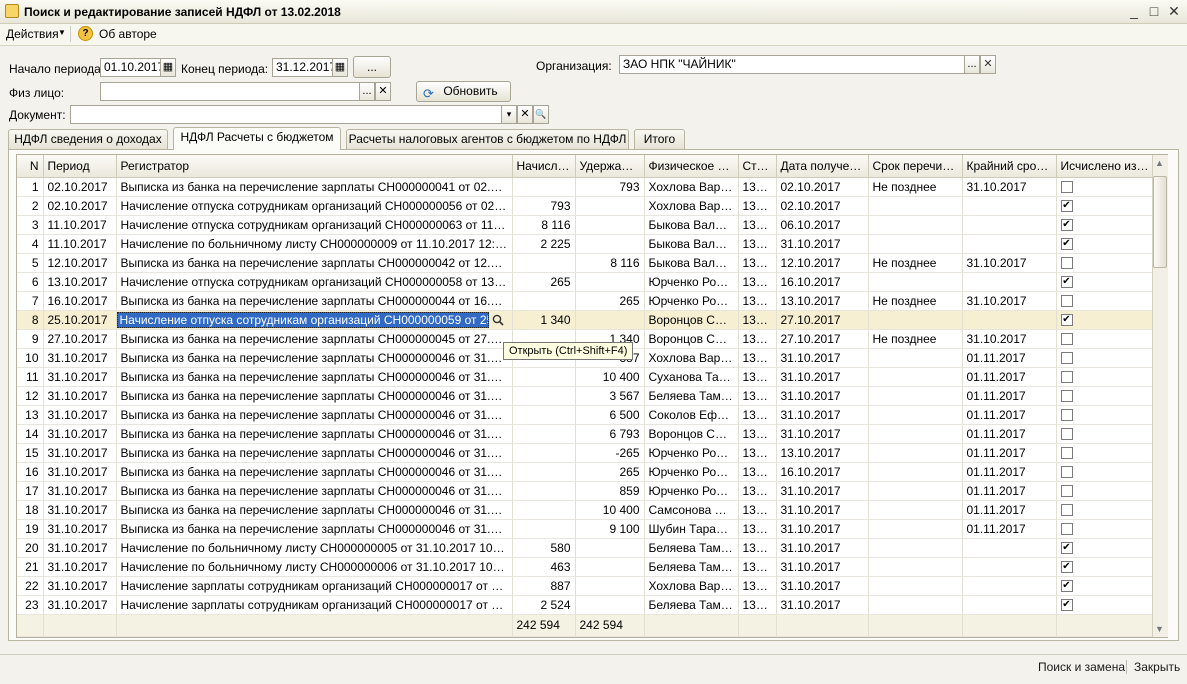 The width and height of the screenshot is (1187, 684). What do you see at coordinates (610, 434) in the screenshot?
I see `cell-withheld: 6 793` at bounding box center [610, 434].